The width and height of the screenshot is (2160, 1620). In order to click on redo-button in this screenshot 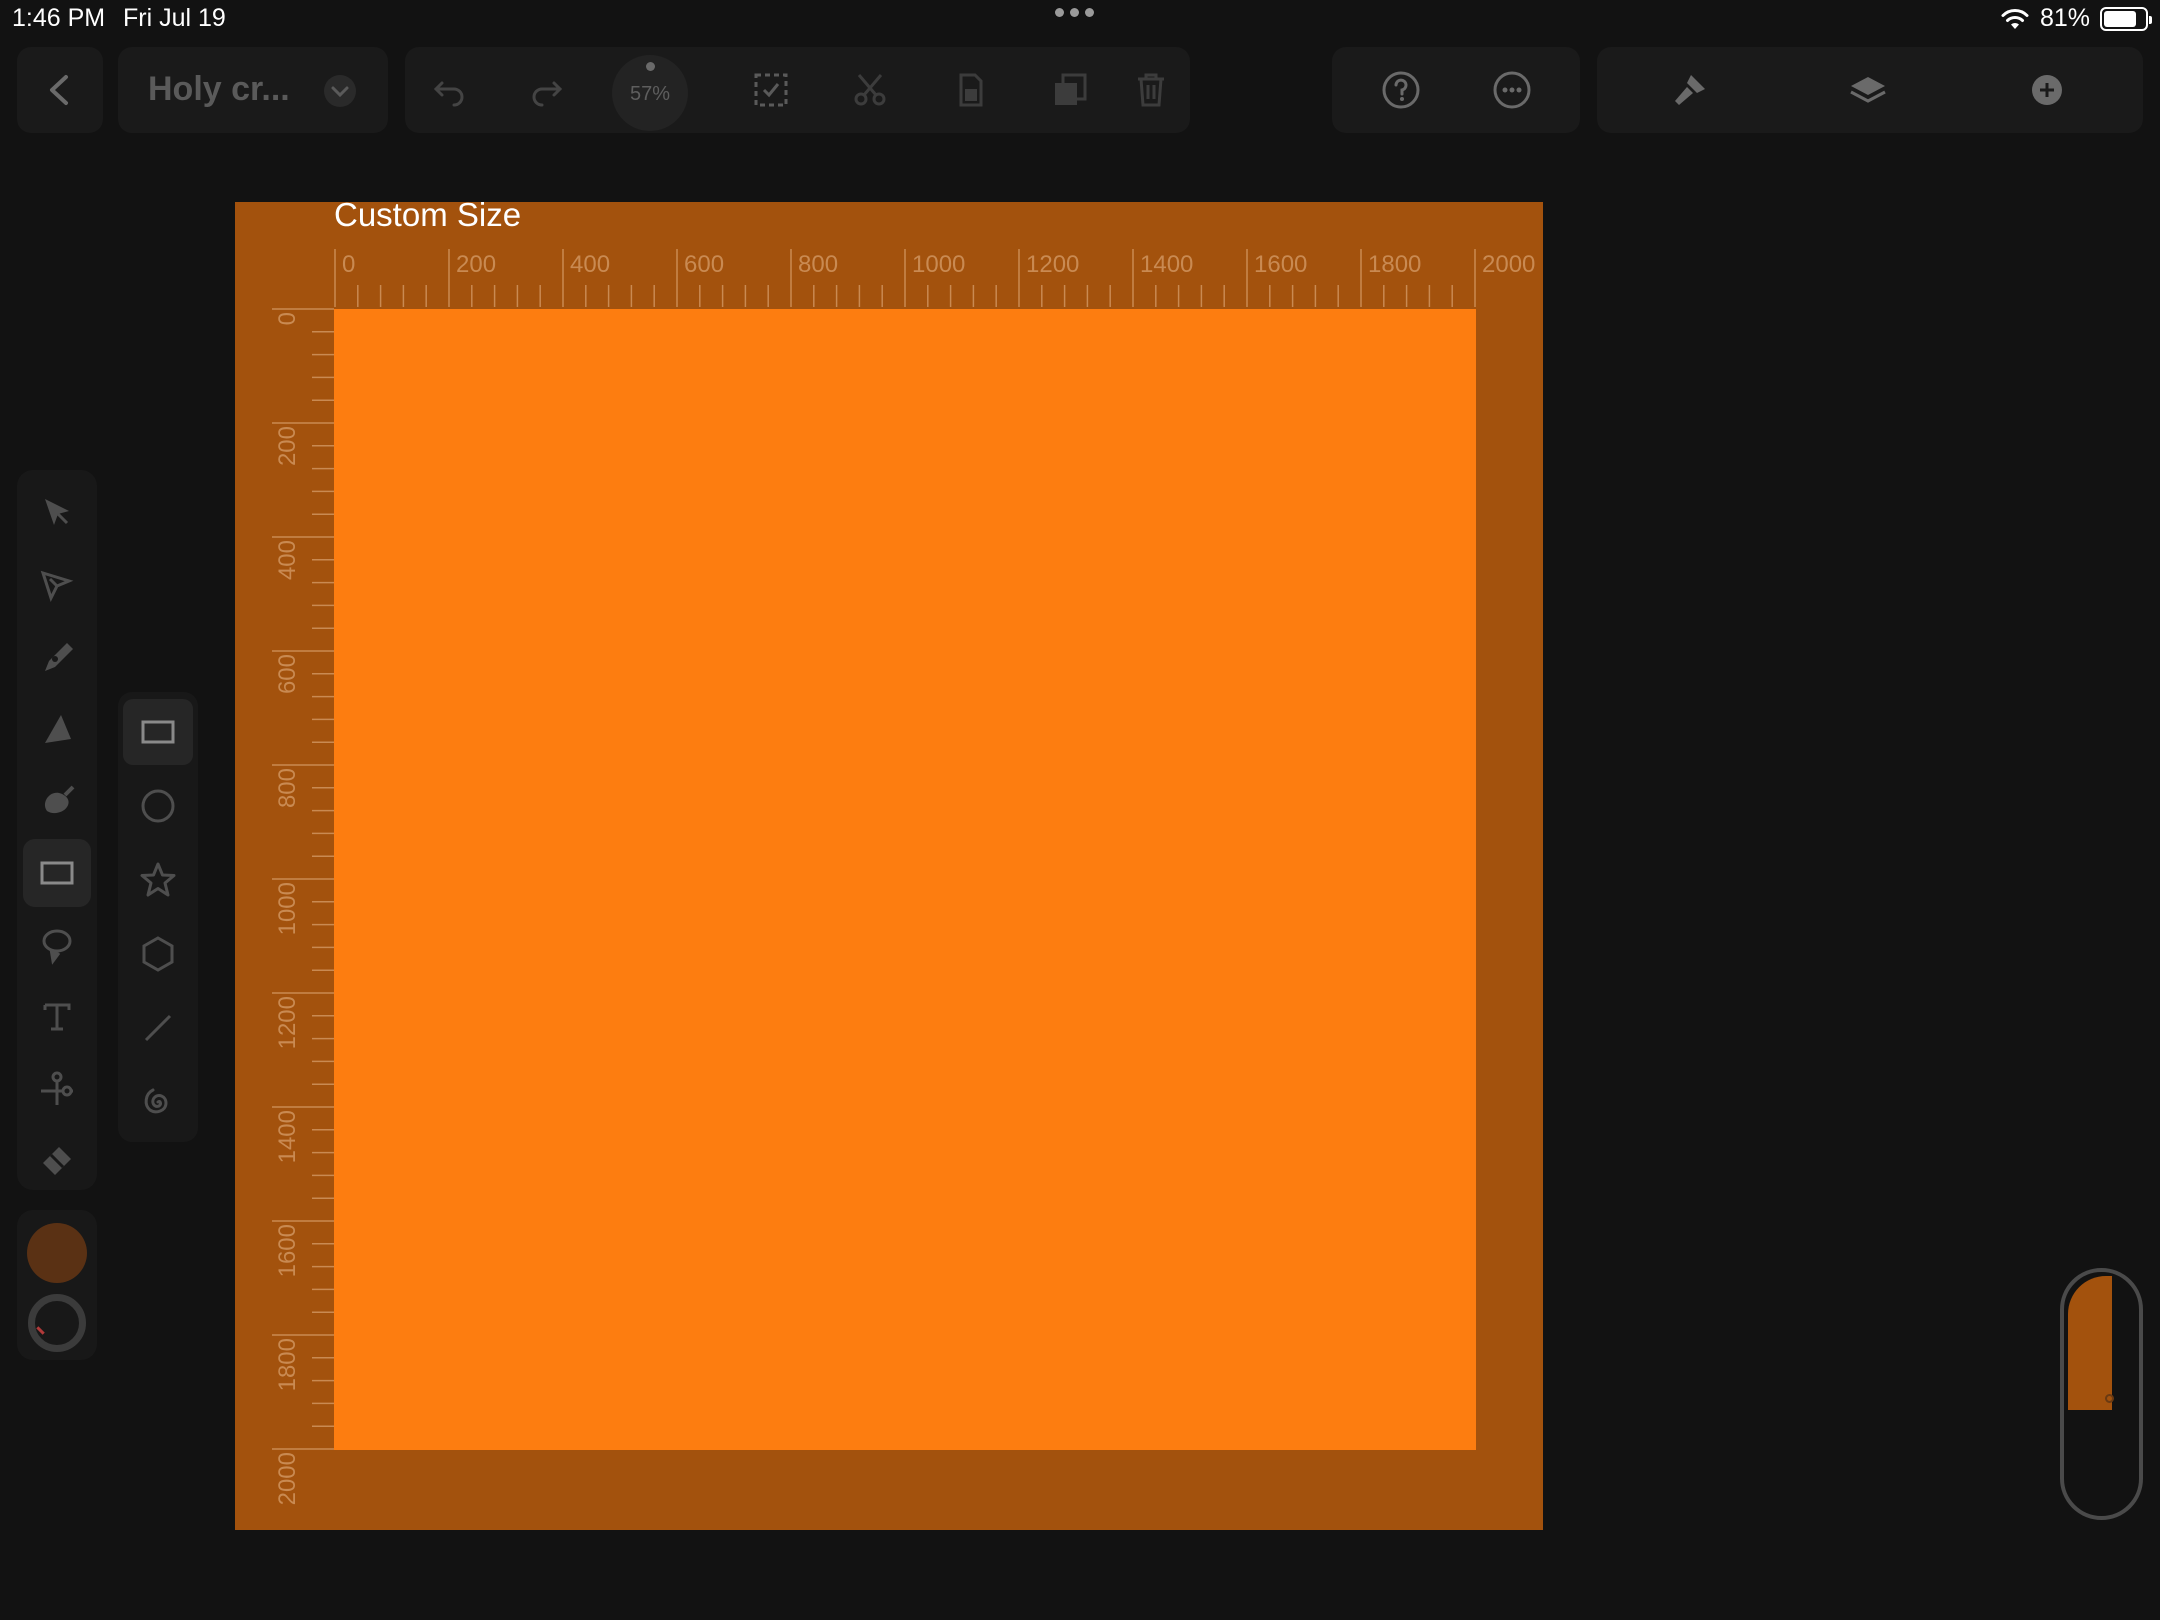, I will do `click(547, 90)`.